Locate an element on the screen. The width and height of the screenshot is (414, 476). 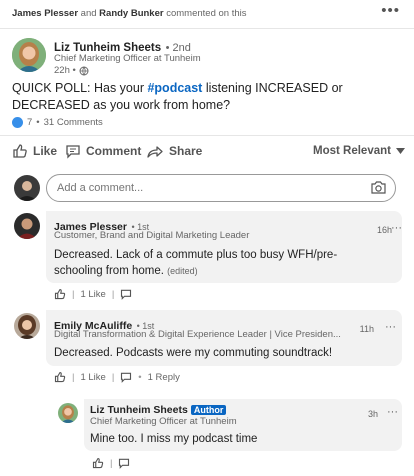
globe-icon is located at coordinates (84, 71).